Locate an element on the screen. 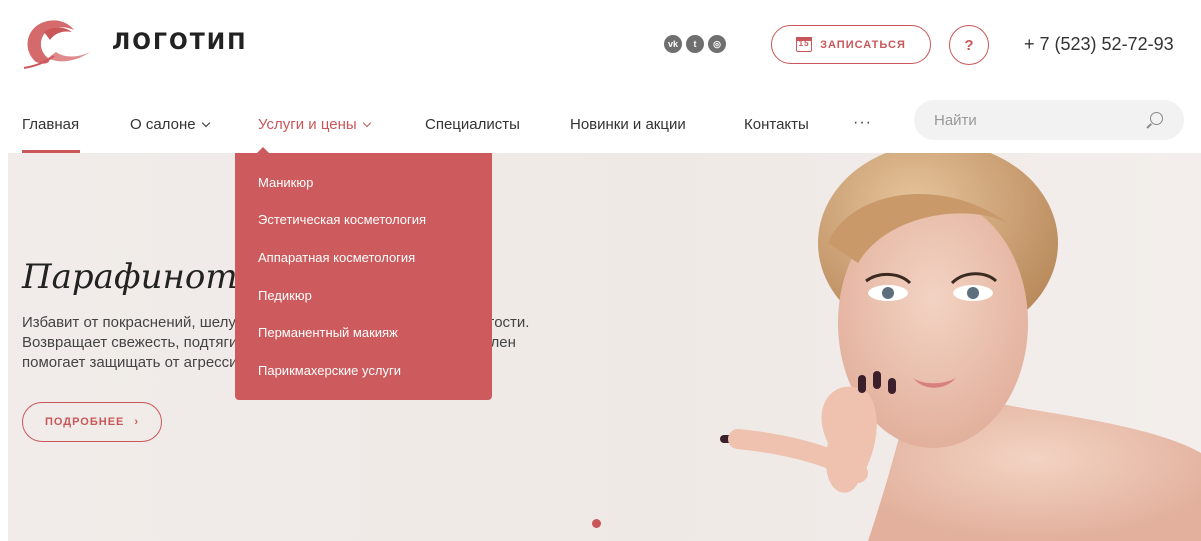 The width and height of the screenshot is (1201, 541). phone-number: + 7 (523) 52-72-93 is located at coordinates (1099, 44).